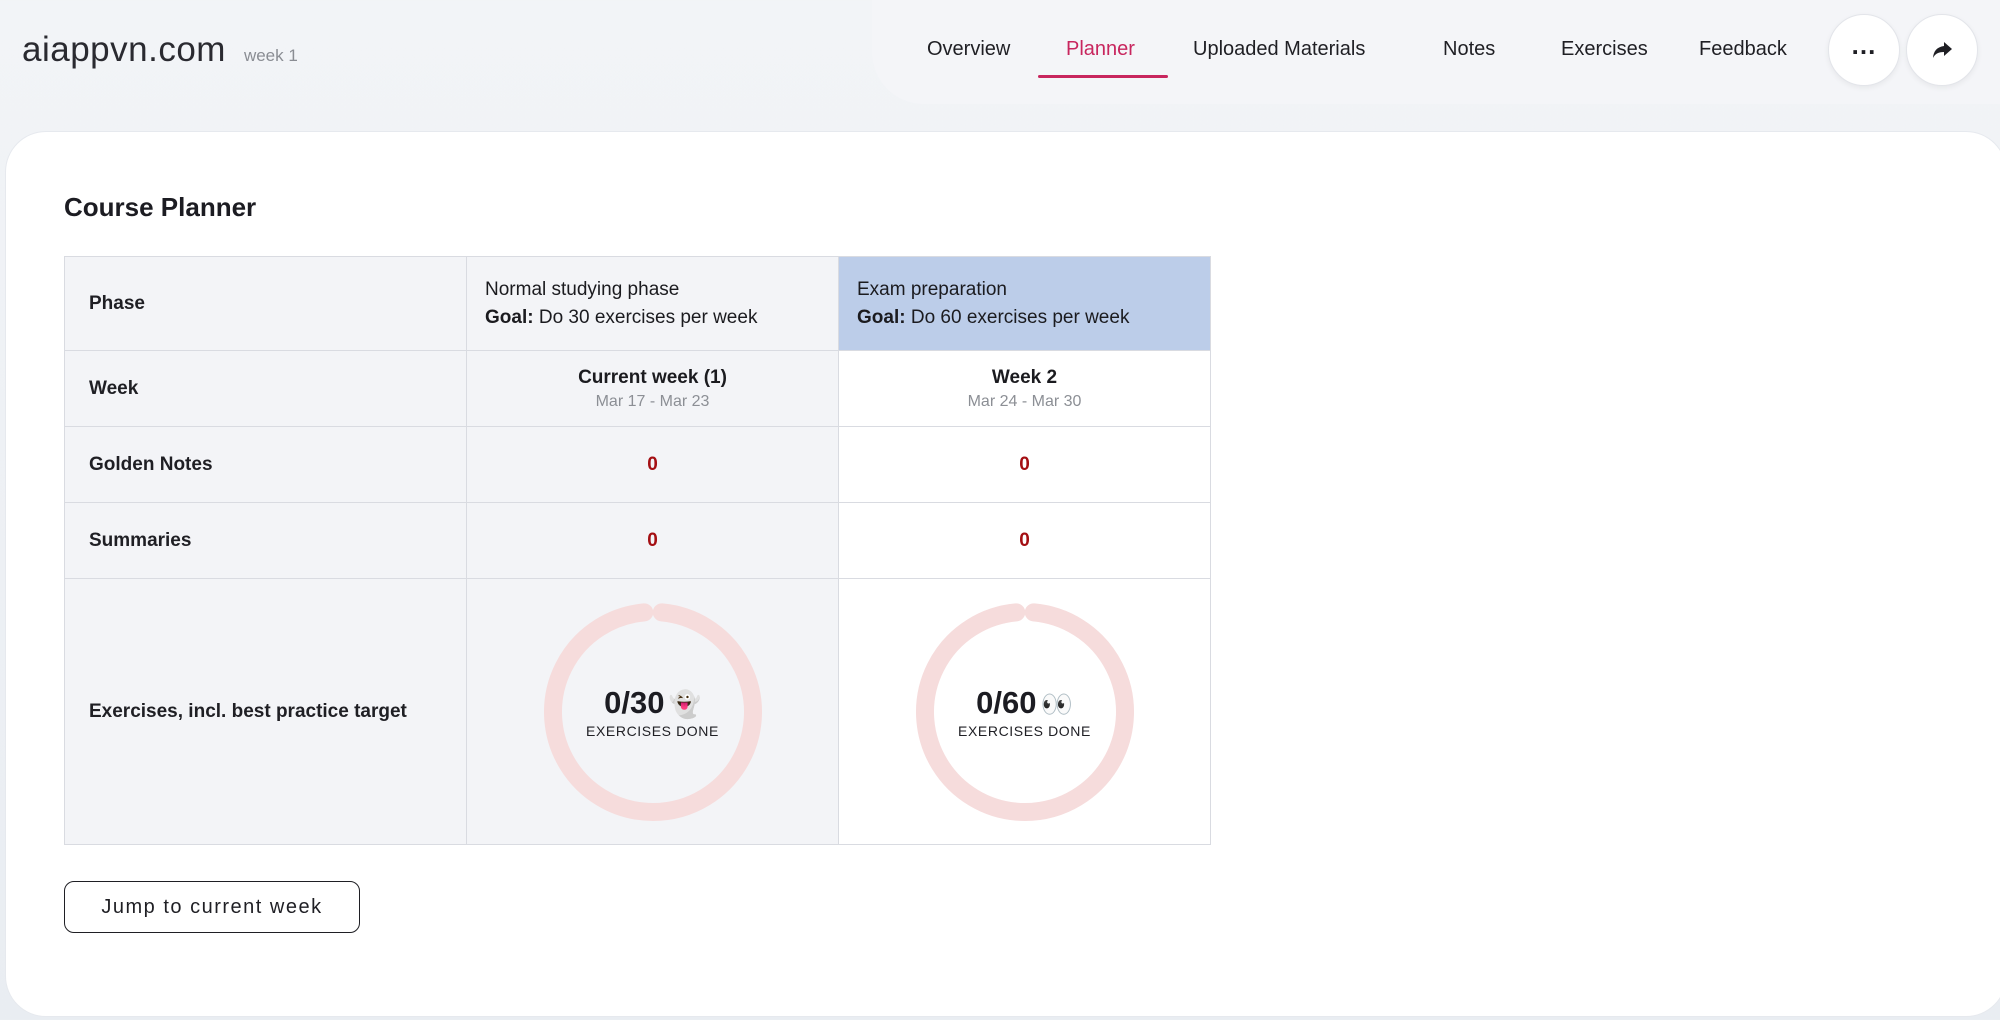 This screenshot has height=1020, width=2000. I want to click on row-label-exercises: Exercises, incl. best practice target, so click(265, 711).